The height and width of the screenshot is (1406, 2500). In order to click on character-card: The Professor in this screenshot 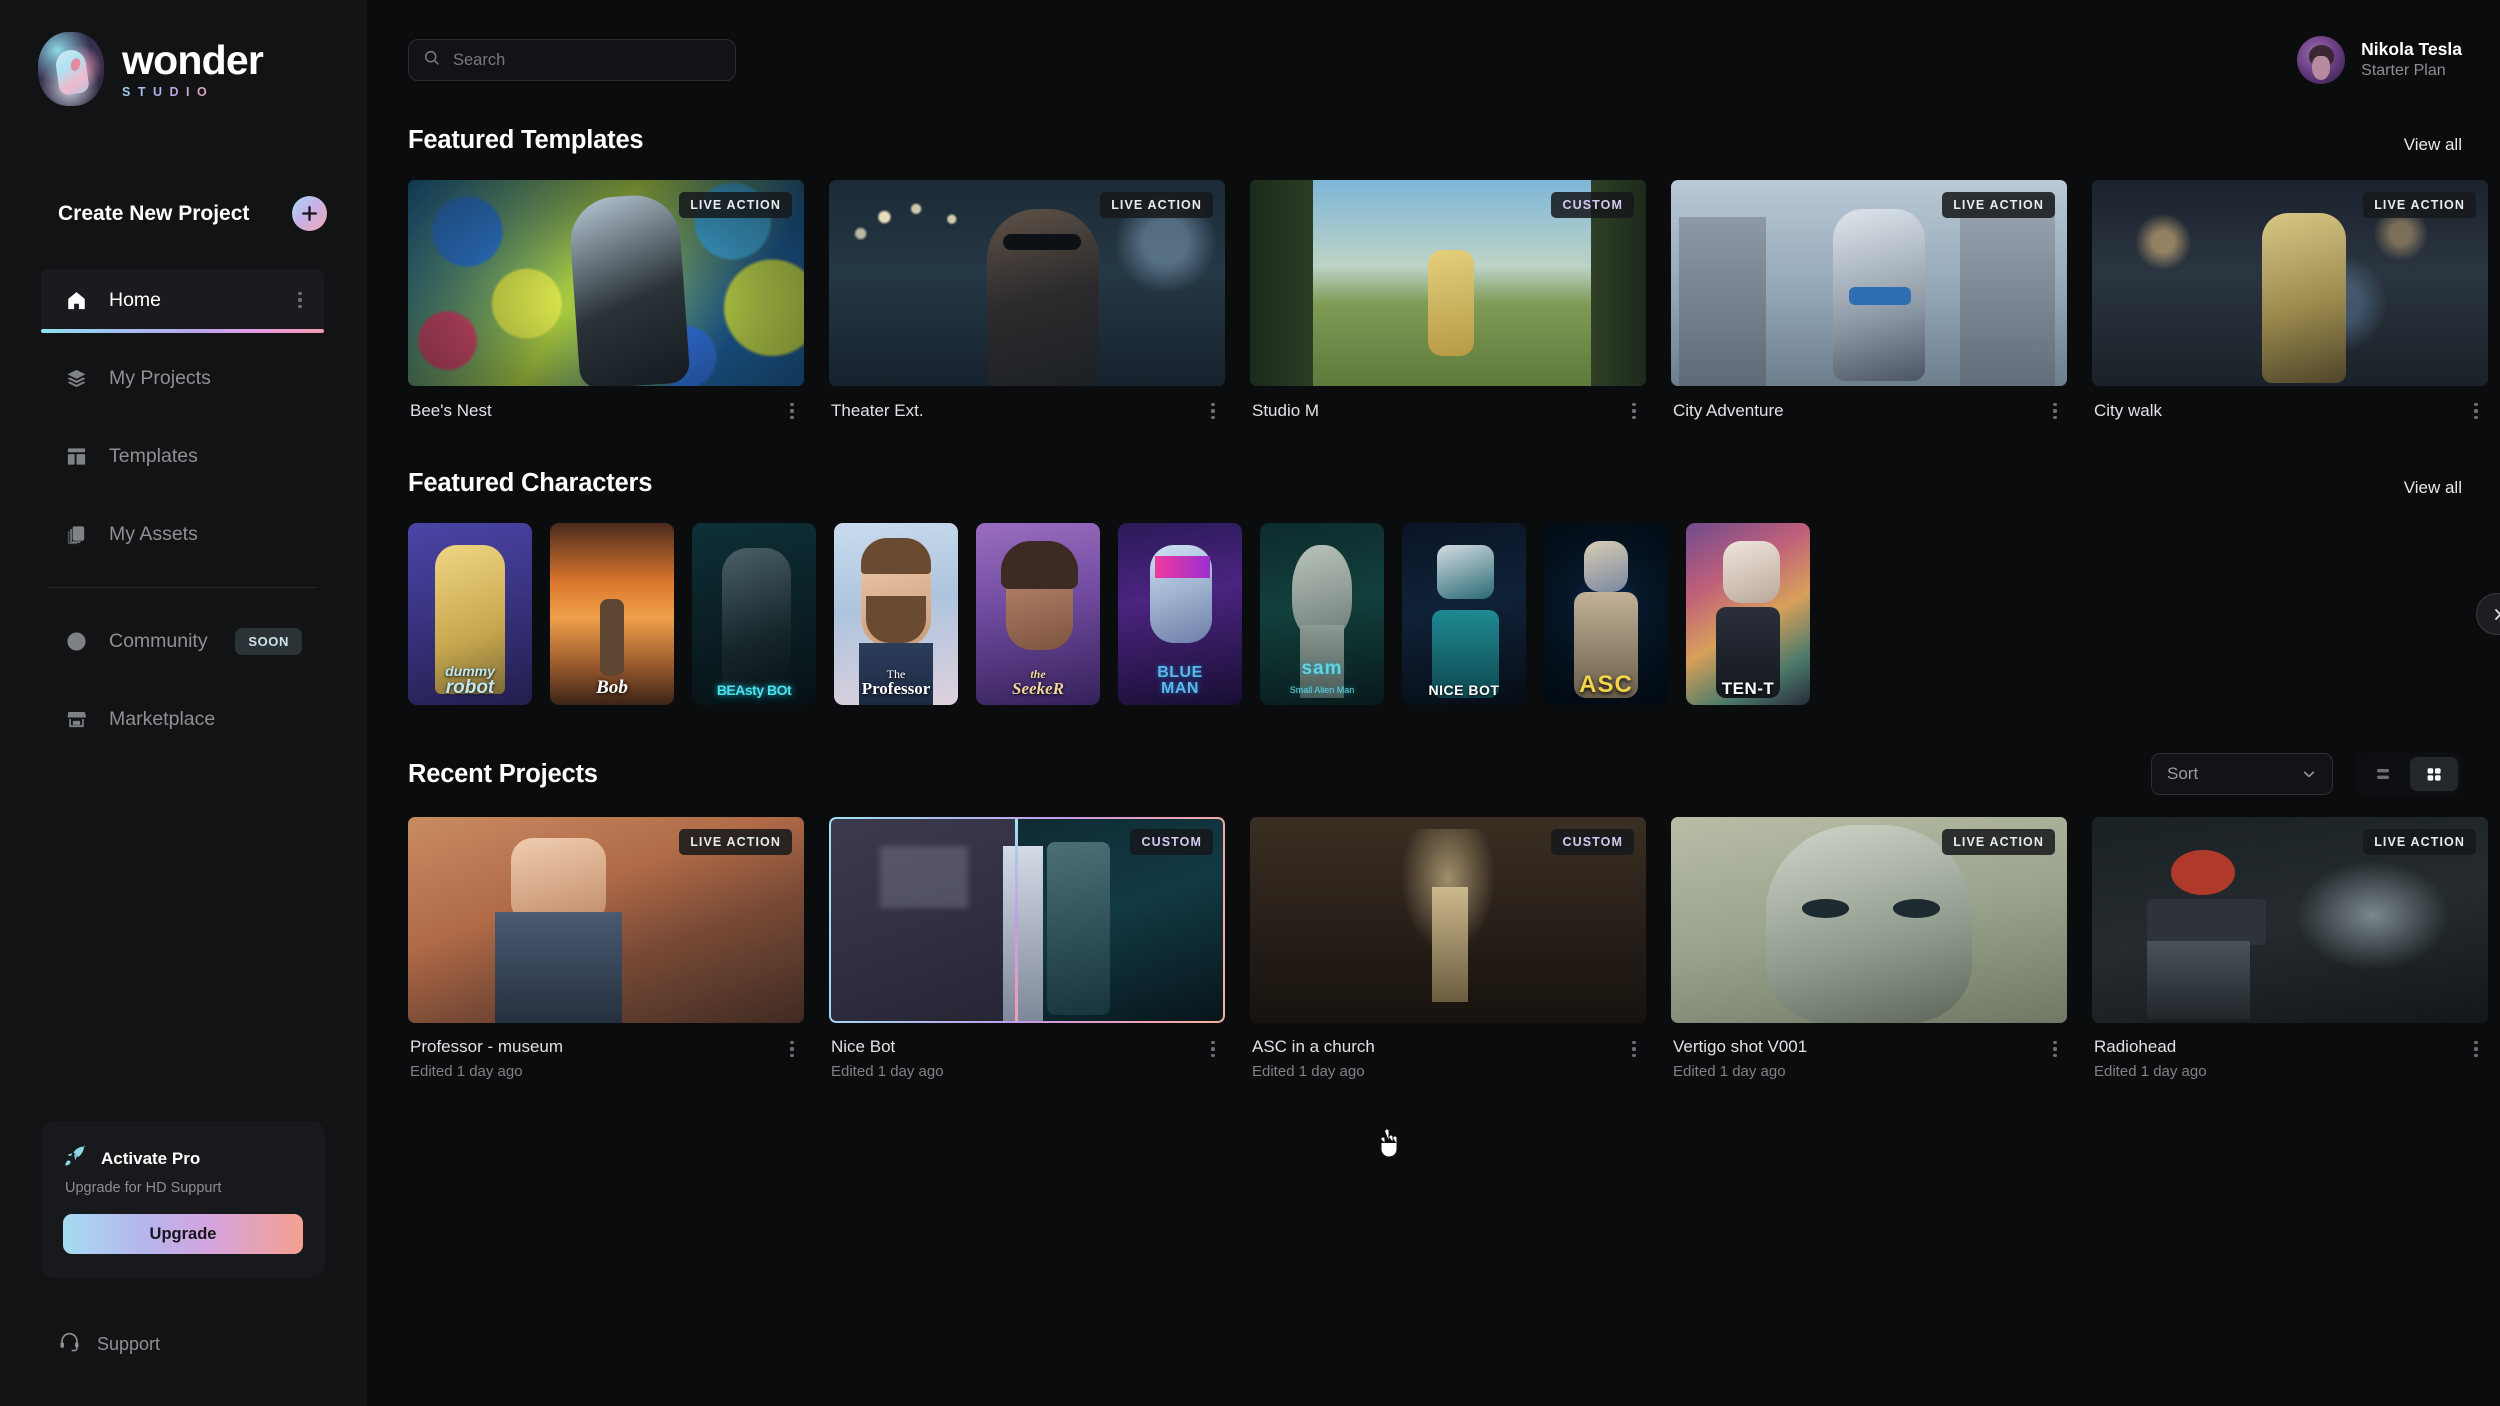, I will do `click(896, 614)`.